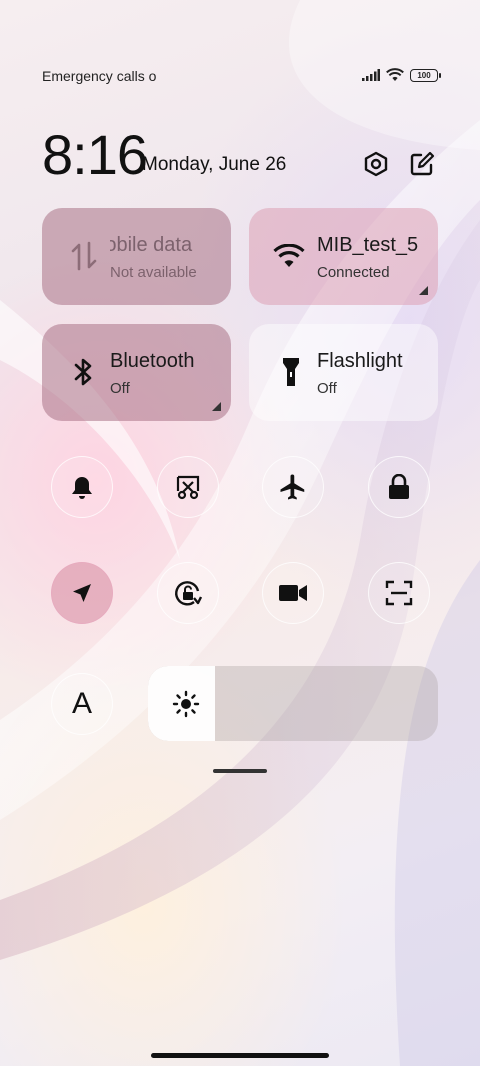 This screenshot has height=1066, width=480. I want to click on status-bar: Emergency calls o 100, so click(241, 75).